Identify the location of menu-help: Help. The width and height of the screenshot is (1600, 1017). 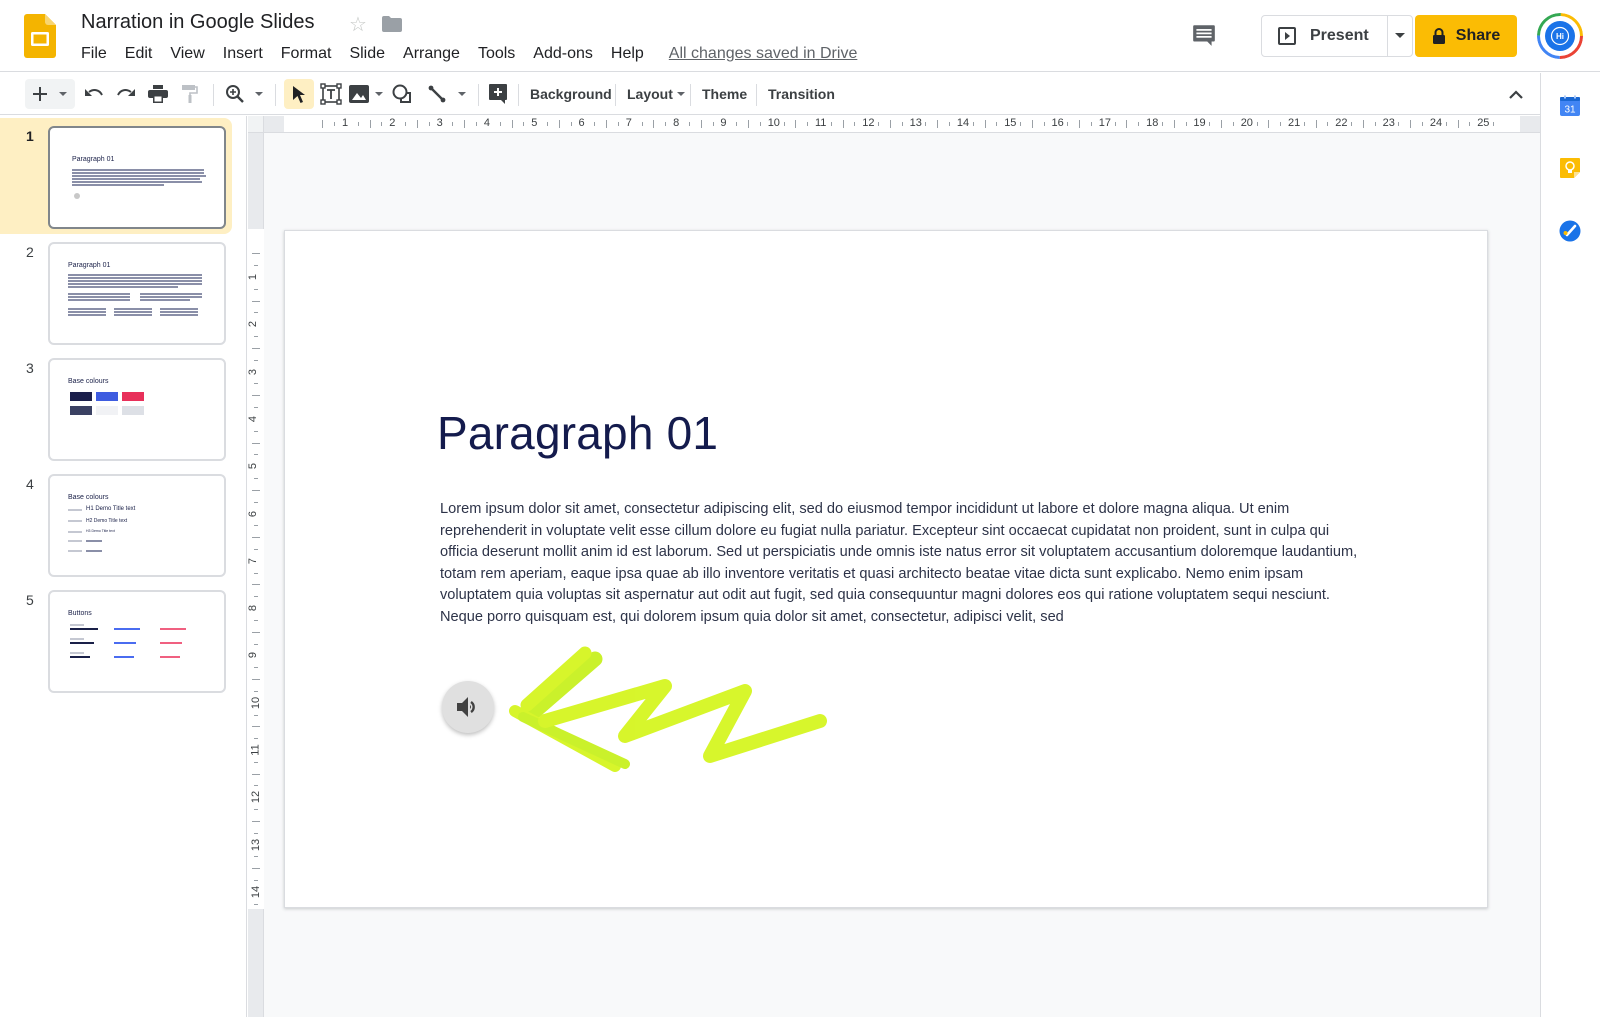
(627, 54).